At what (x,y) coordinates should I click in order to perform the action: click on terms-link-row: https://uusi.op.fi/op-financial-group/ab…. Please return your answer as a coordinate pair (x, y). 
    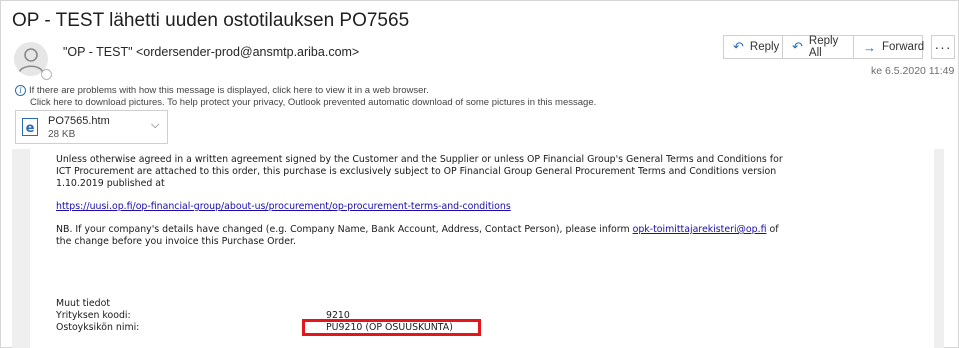
    Looking at the image, I should click on (283, 206).